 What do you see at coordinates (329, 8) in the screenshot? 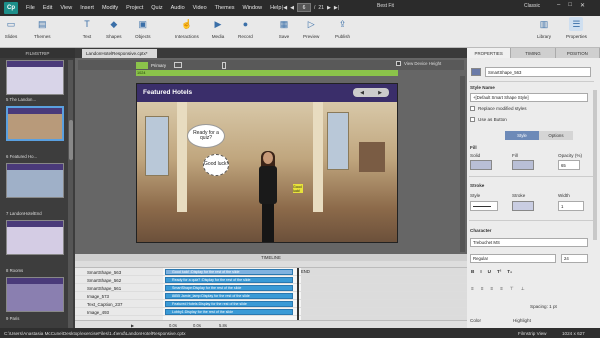
I see `next-slide-icon: ▶` at bounding box center [329, 8].